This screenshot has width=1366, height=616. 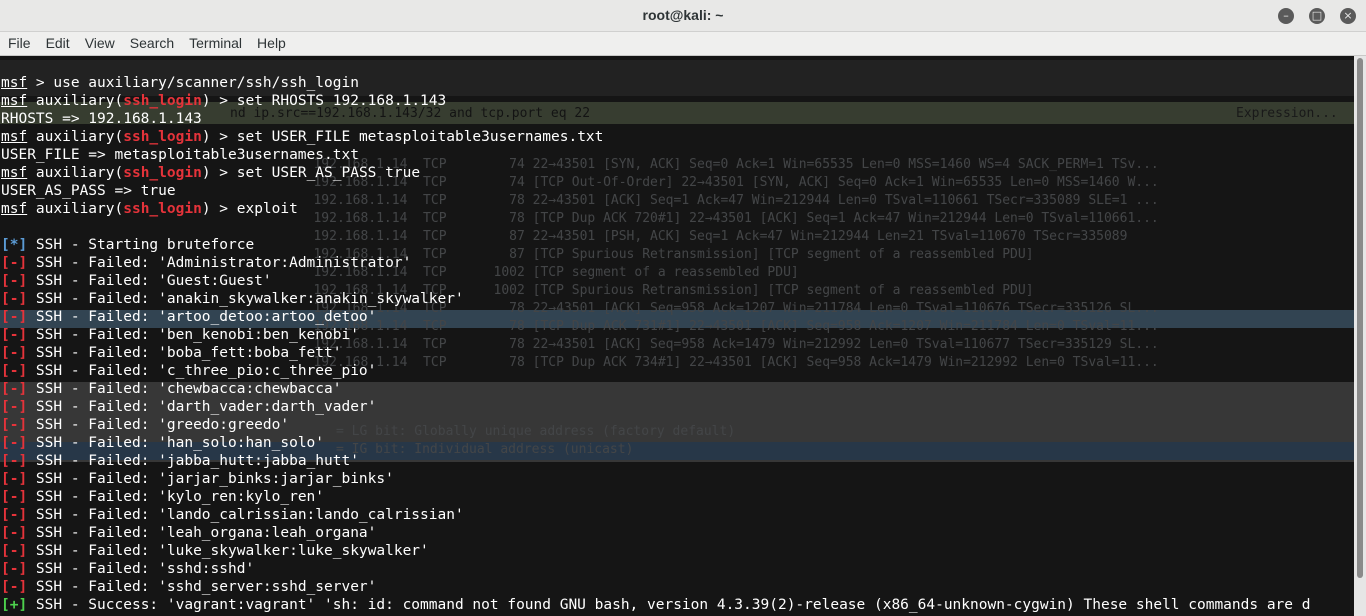 I want to click on terminal-line: USER_AS_PASS => true, so click(x=655, y=191).